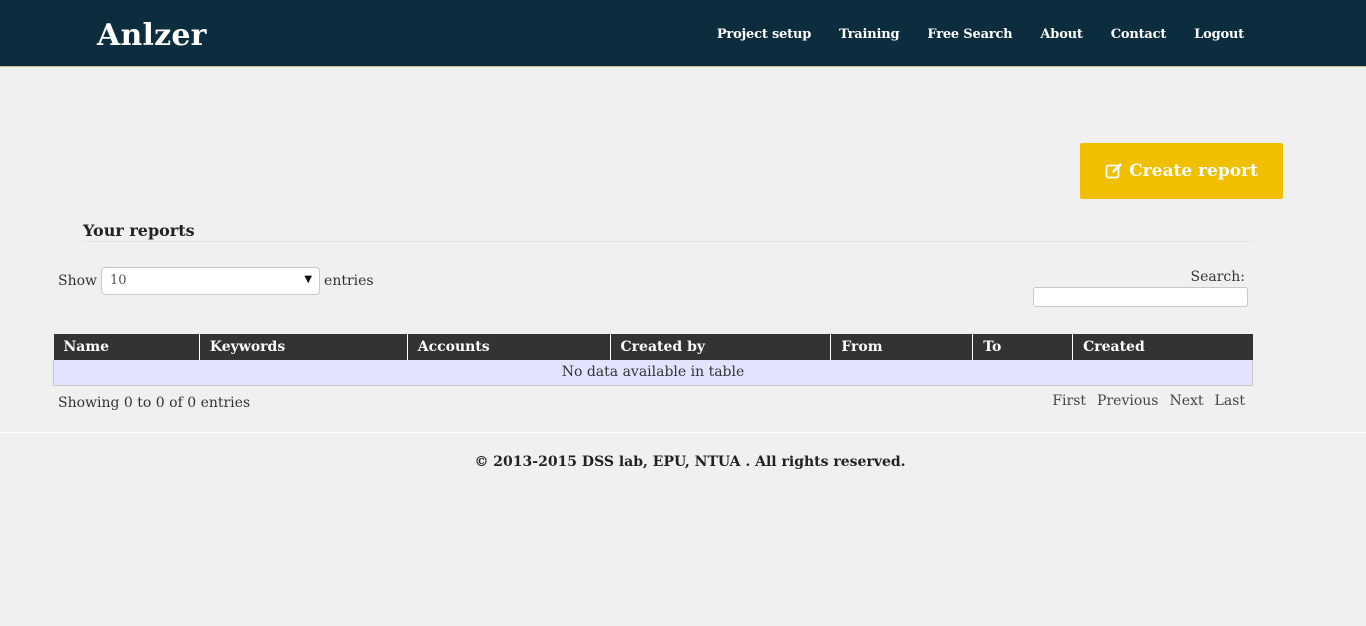  I want to click on pagination: First Previous Next Last, so click(1143, 401).